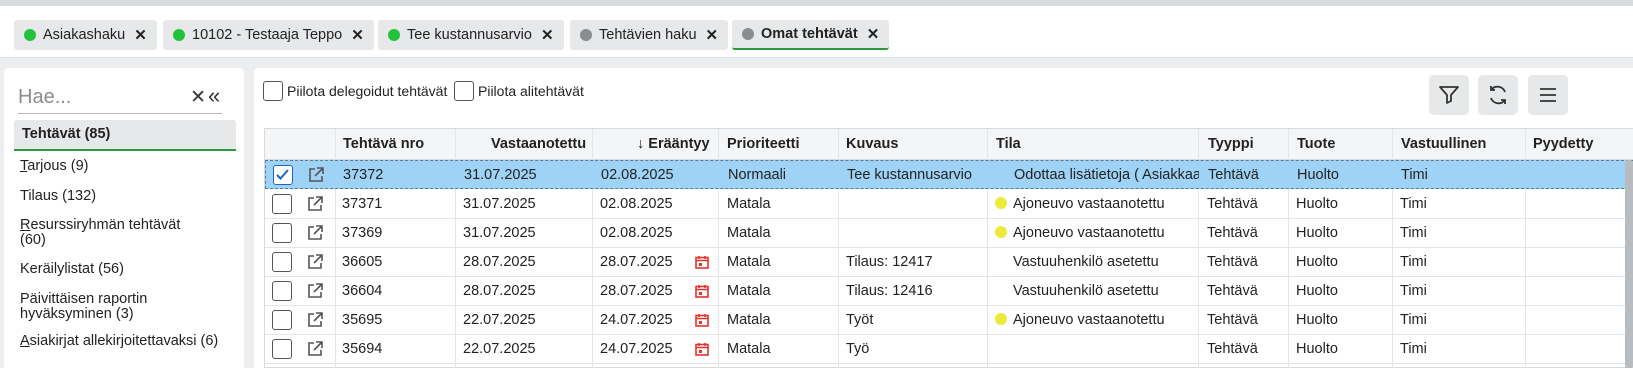 The image size is (1633, 368). What do you see at coordinates (362, 233) in the screenshot?
I see `cell-nro: 37369` at bounding box center [362, 233].